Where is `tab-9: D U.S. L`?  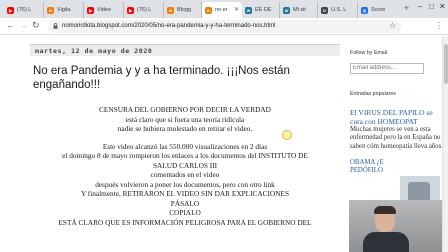
tab-9: D U.S. L is located at coordinates (338, 10).